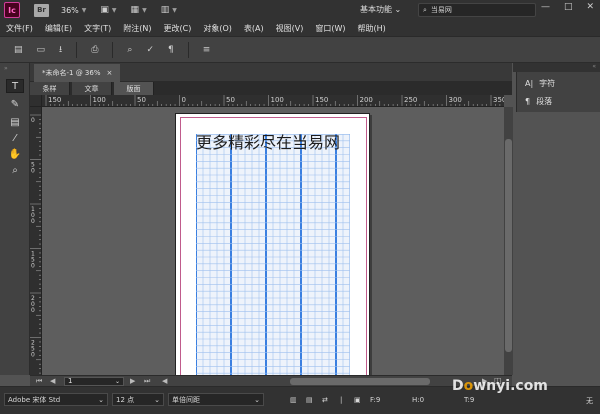  What do you see at coordinates (129, 50) in the screenshot?
I see `find-icon: ⌕` at bounding box center [129, 50].